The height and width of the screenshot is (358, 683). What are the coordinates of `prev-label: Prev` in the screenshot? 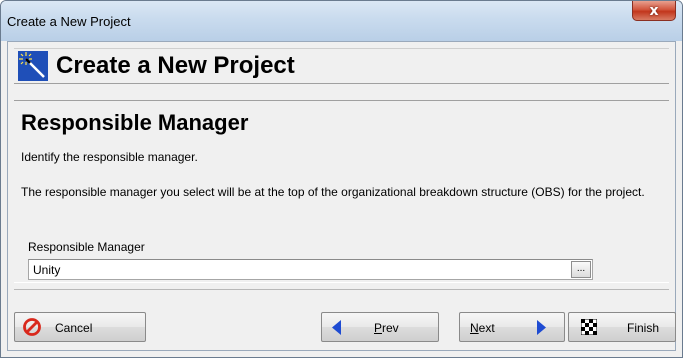 It's located at (386, 328).